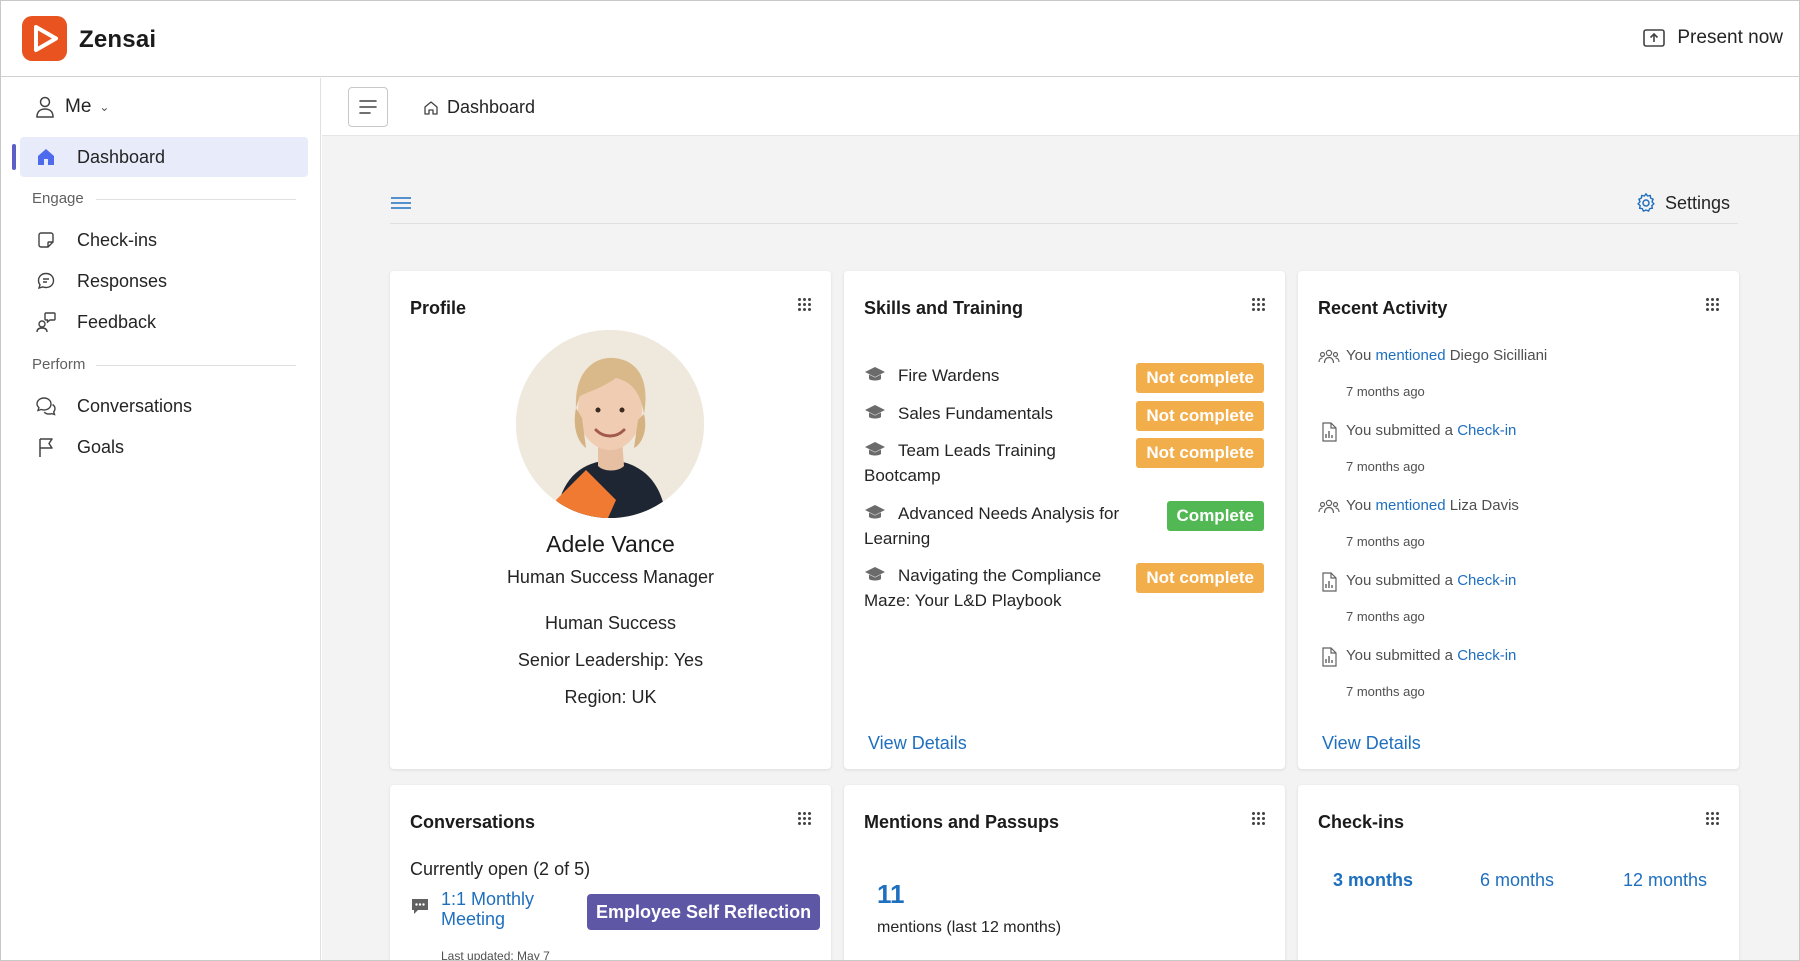 This screenshot has width=1800, height=961. Describe the element at coordinates (491, 107) in the screenshot. I see `breadcrumb-label: Dashboard` at that location.